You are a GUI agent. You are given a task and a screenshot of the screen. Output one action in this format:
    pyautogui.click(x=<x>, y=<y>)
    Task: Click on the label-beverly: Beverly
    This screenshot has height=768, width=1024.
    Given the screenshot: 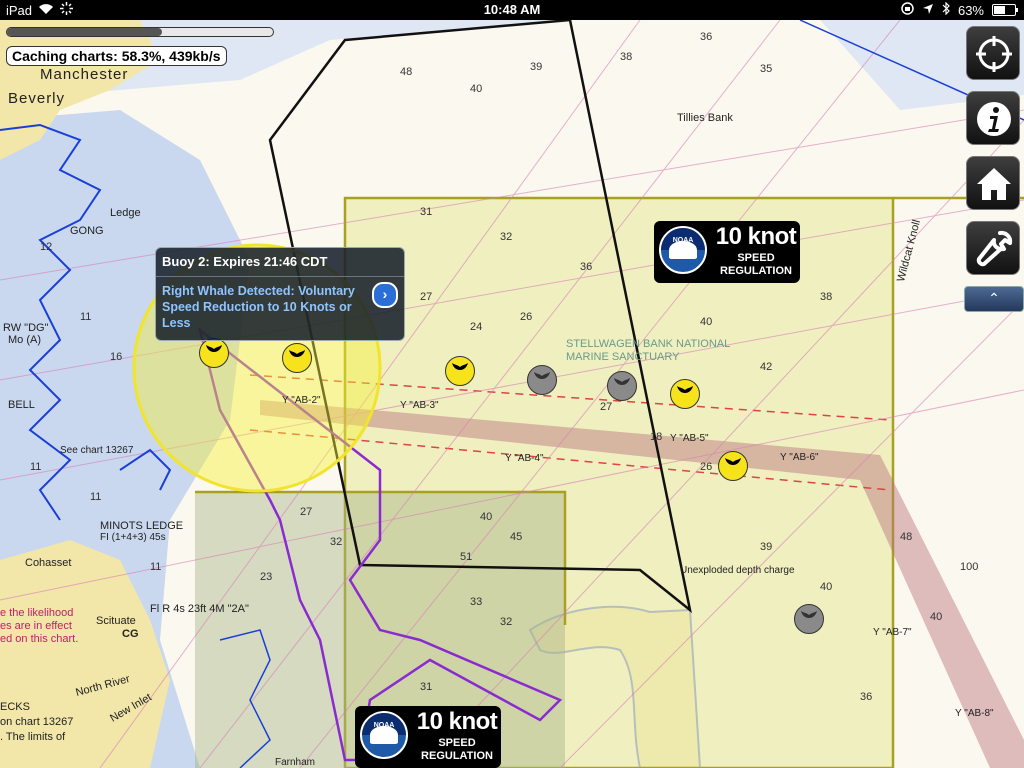 What is the action you would take?
    pyautogui.click(x=37, y=98)
    